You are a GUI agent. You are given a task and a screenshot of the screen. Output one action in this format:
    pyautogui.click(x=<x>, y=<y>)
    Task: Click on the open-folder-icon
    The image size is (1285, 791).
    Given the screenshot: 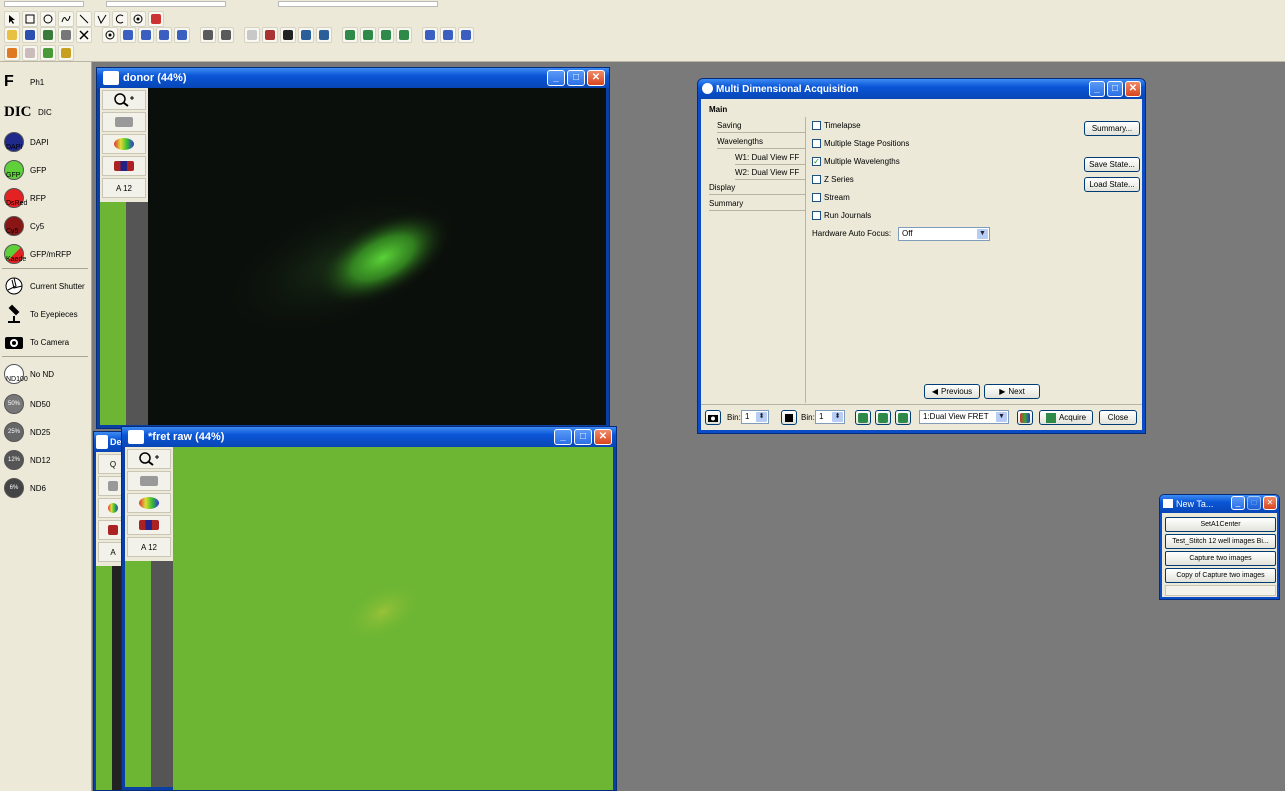 What is the action you would take?
    pyautogui.click(x=12, y=35)
    